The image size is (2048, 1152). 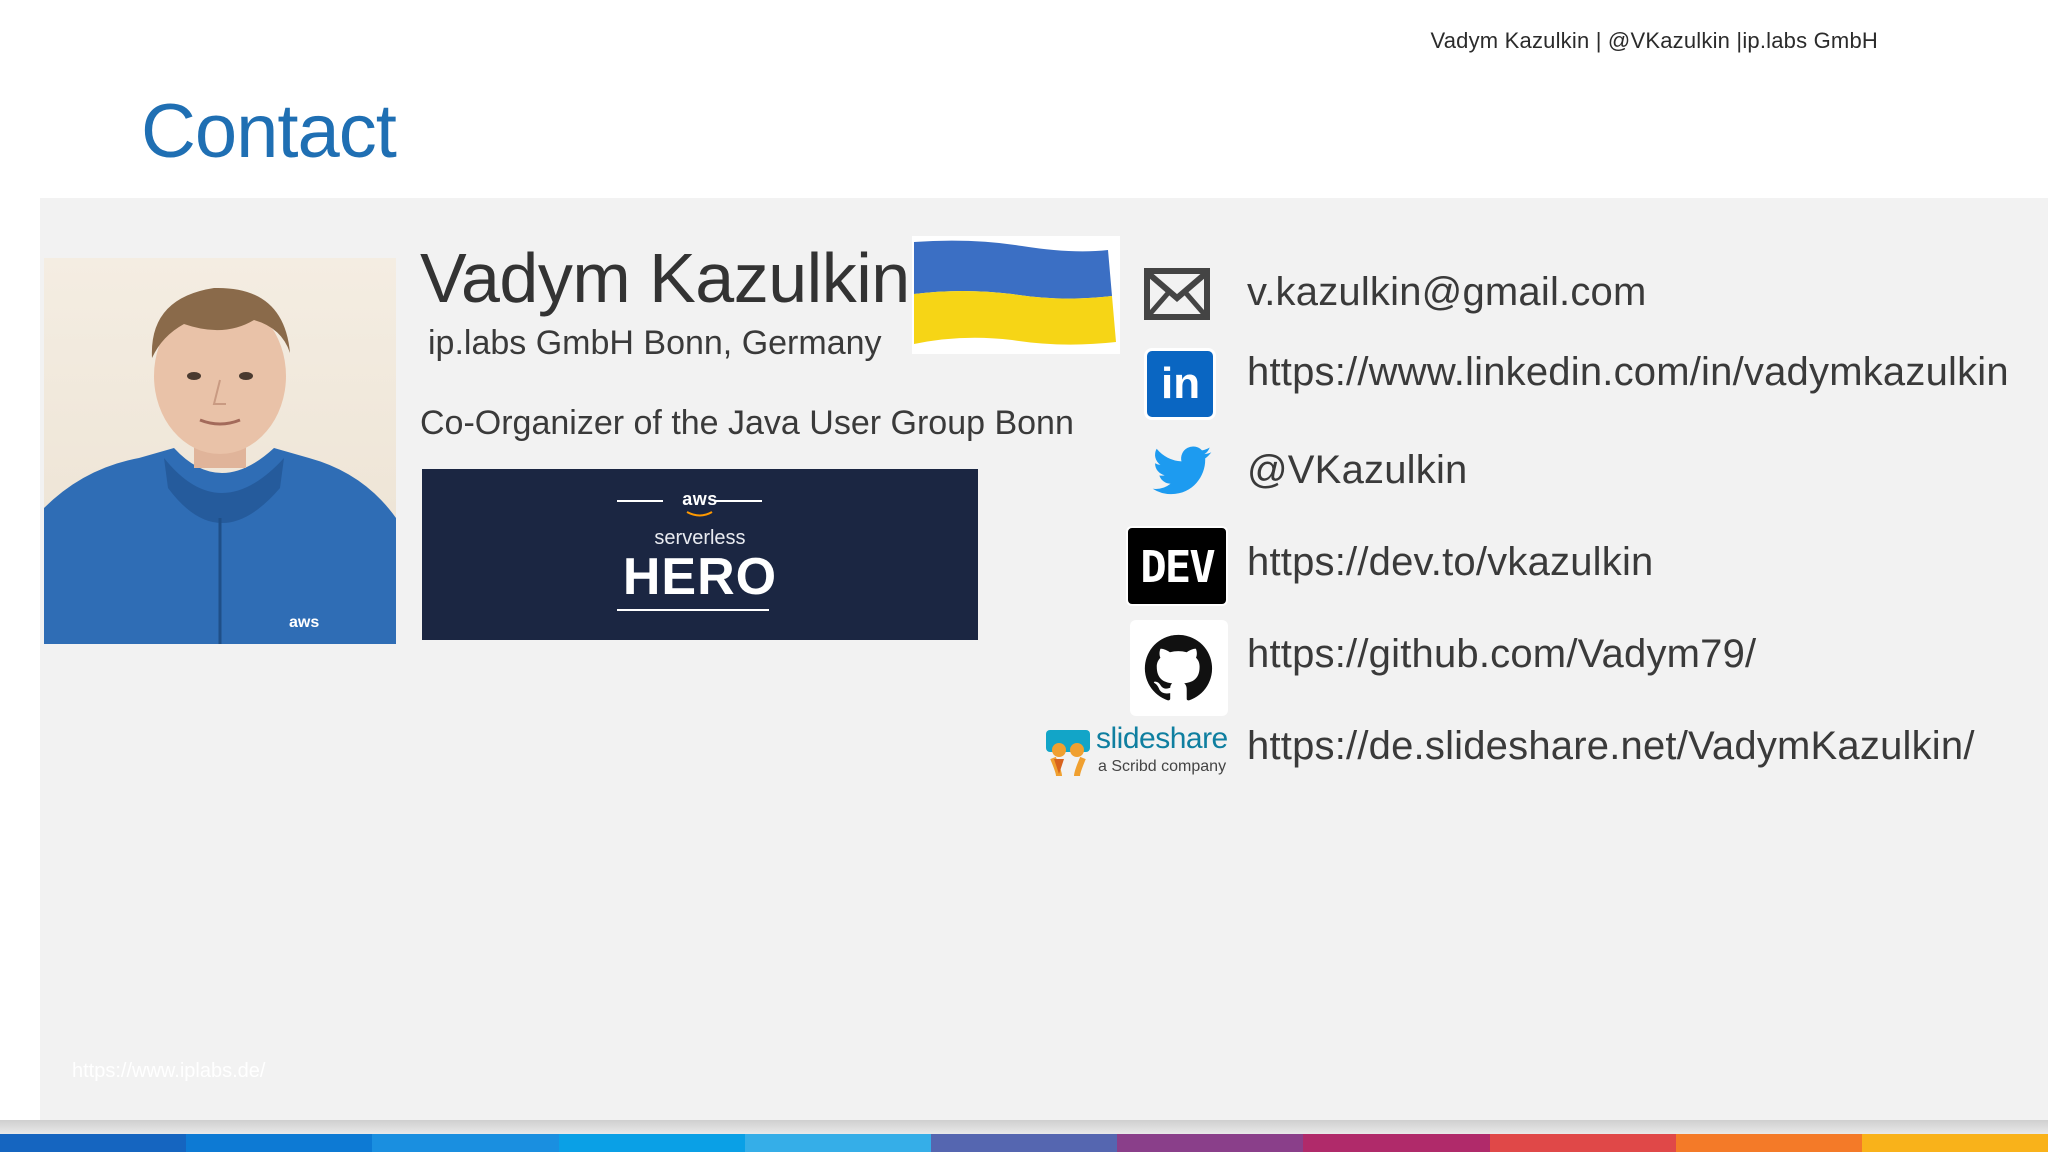 I want to click on footer-color-strip, so click(x=1024, y=1143).